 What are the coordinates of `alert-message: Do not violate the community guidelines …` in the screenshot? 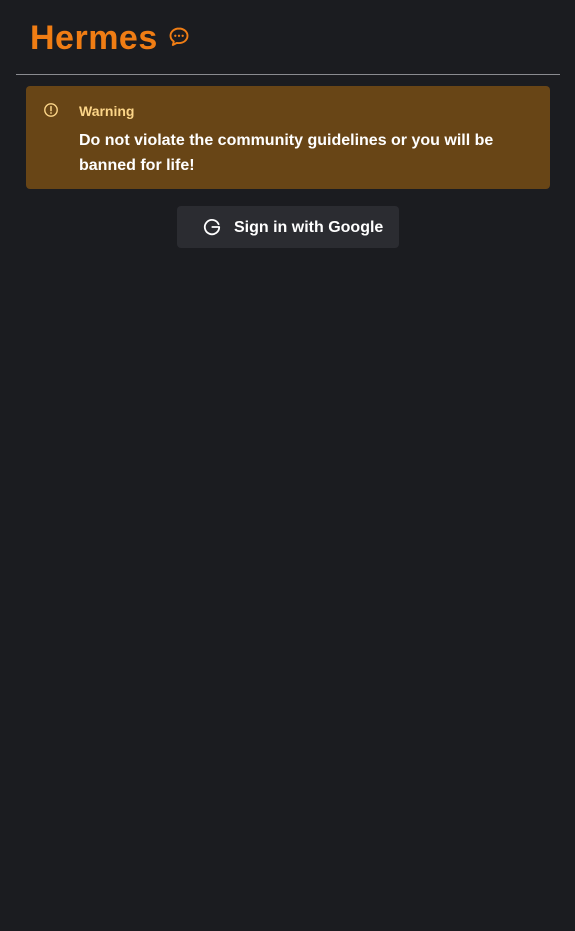 It's located at (286, 153).